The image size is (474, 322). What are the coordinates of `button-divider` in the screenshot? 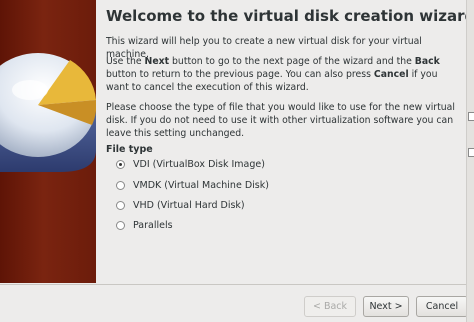 It's located at (237, 284).